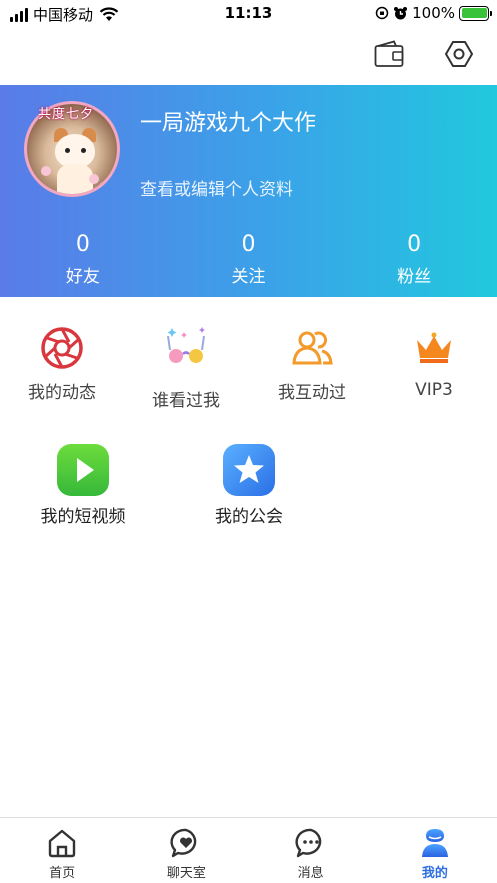 Image resolution: width=497 pixels, height=883 pixels. Describe the element at coordinates (308, 843) in the screenshot. I see `message-icon` at that location.